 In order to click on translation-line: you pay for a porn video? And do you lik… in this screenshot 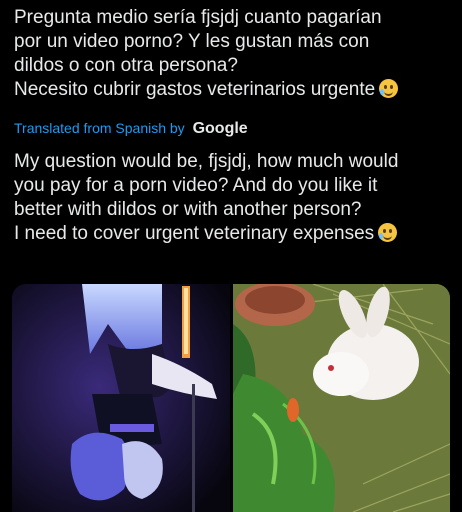, I will do `click(196, 185)`.